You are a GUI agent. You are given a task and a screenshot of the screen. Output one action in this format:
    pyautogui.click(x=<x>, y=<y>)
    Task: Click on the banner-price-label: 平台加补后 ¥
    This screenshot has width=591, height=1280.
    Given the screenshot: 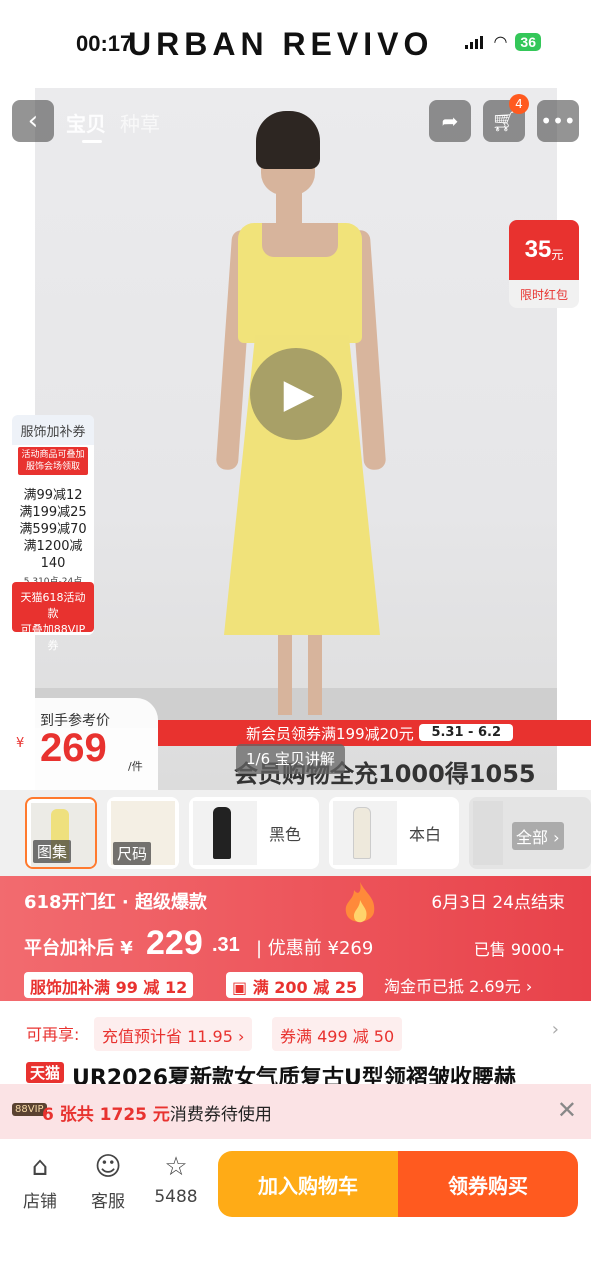 What is the action you would take?
    pyautogui.click(x=78, y=947)
    